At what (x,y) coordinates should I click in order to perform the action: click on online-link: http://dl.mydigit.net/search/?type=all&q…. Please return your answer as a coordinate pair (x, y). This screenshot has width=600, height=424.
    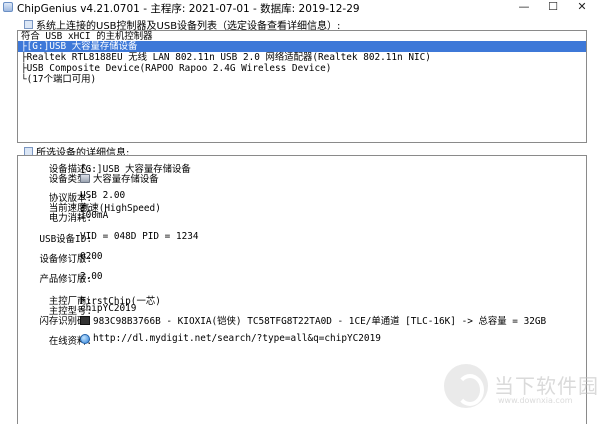
    Looking at the image, I should click on (237, 338).